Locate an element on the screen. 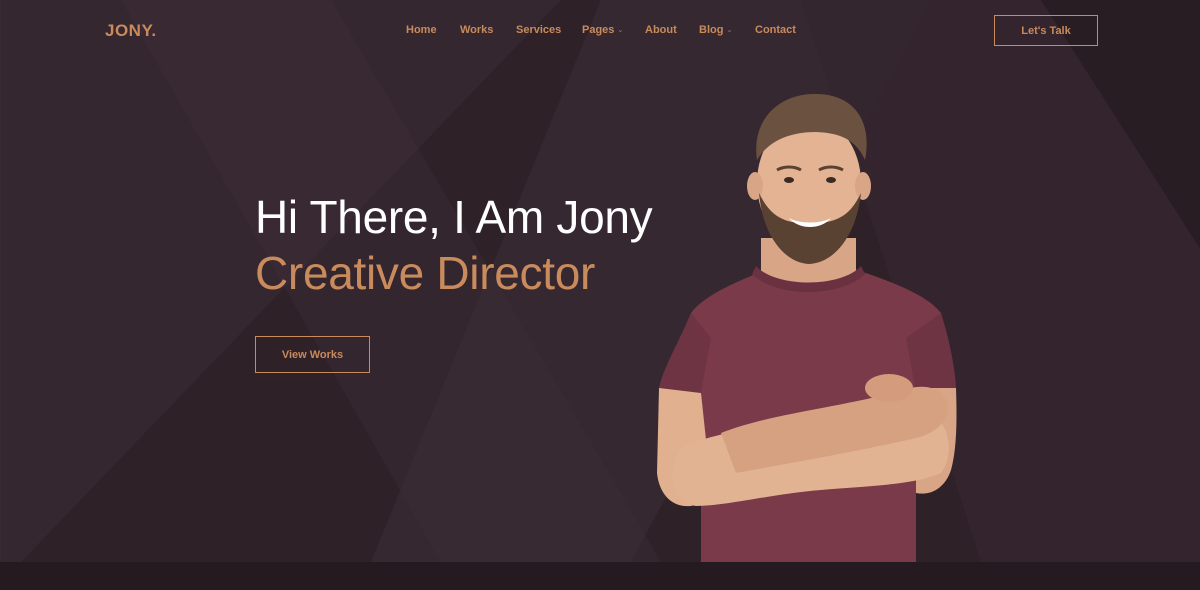 This screenshot has width=1200, height=590. nav-item-label: Home is located at coordinates (421, 30).